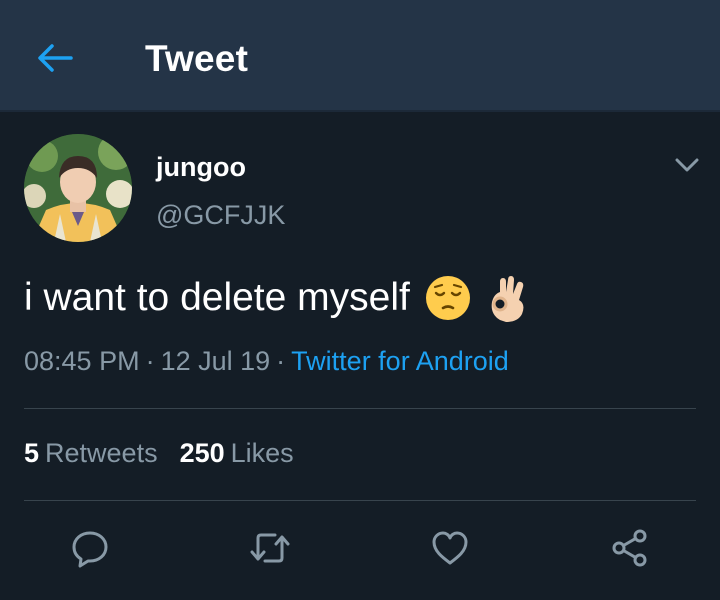 The image size is (720, 600). I want to click on chevron-down-icon, so click(687, 165).